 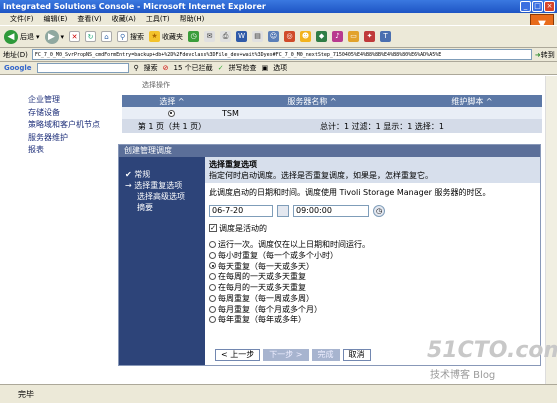 What do you see at coordinates (306, 36) in the screenshot?
I see `qq-icon: ☻` at bounding box center [306, 36].